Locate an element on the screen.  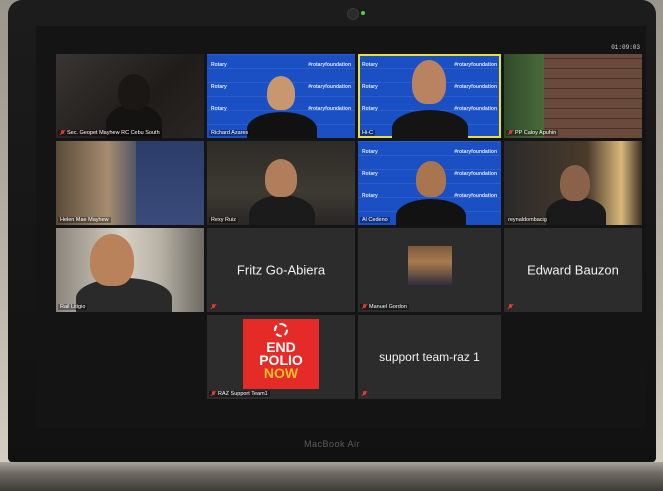
participant-display-name: support team-raz 1 is located at coordinates (429, 357).